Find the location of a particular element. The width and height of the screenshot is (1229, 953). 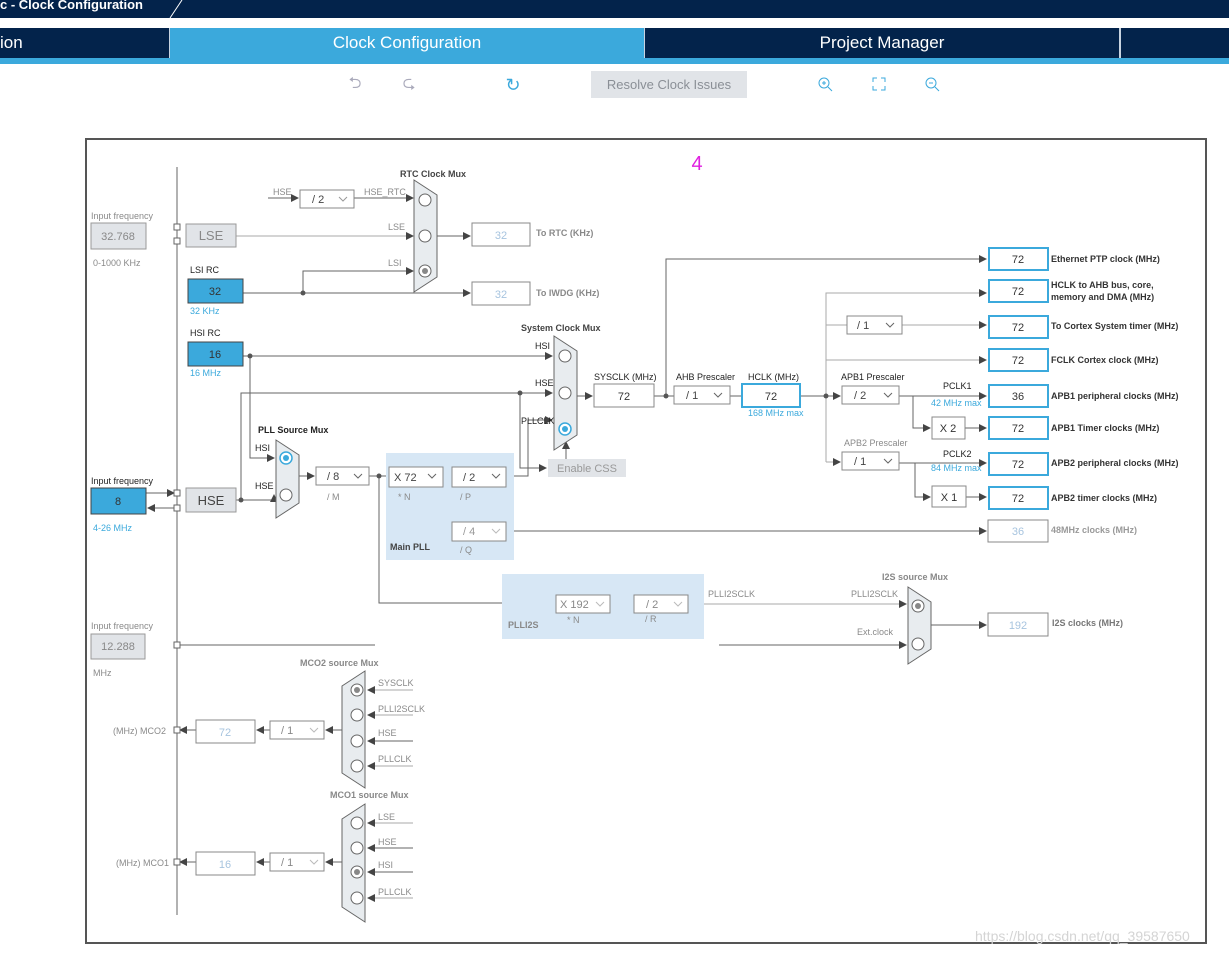

sysmux-hse-label: HSE is located at coordinates (544, 383).